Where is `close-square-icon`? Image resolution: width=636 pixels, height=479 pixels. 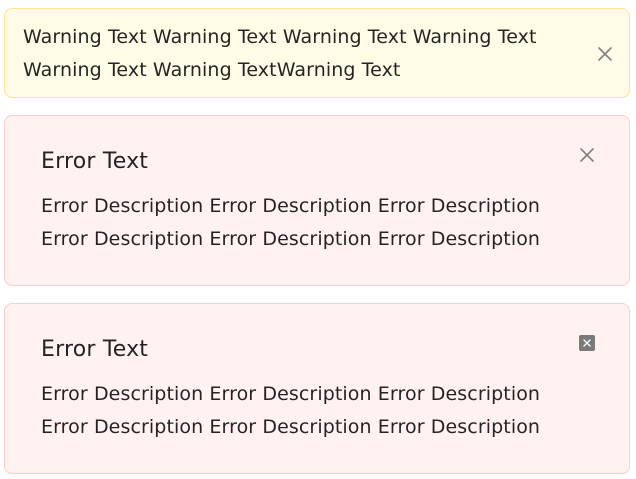
close-square-icon is located at coordinates (587, 343).